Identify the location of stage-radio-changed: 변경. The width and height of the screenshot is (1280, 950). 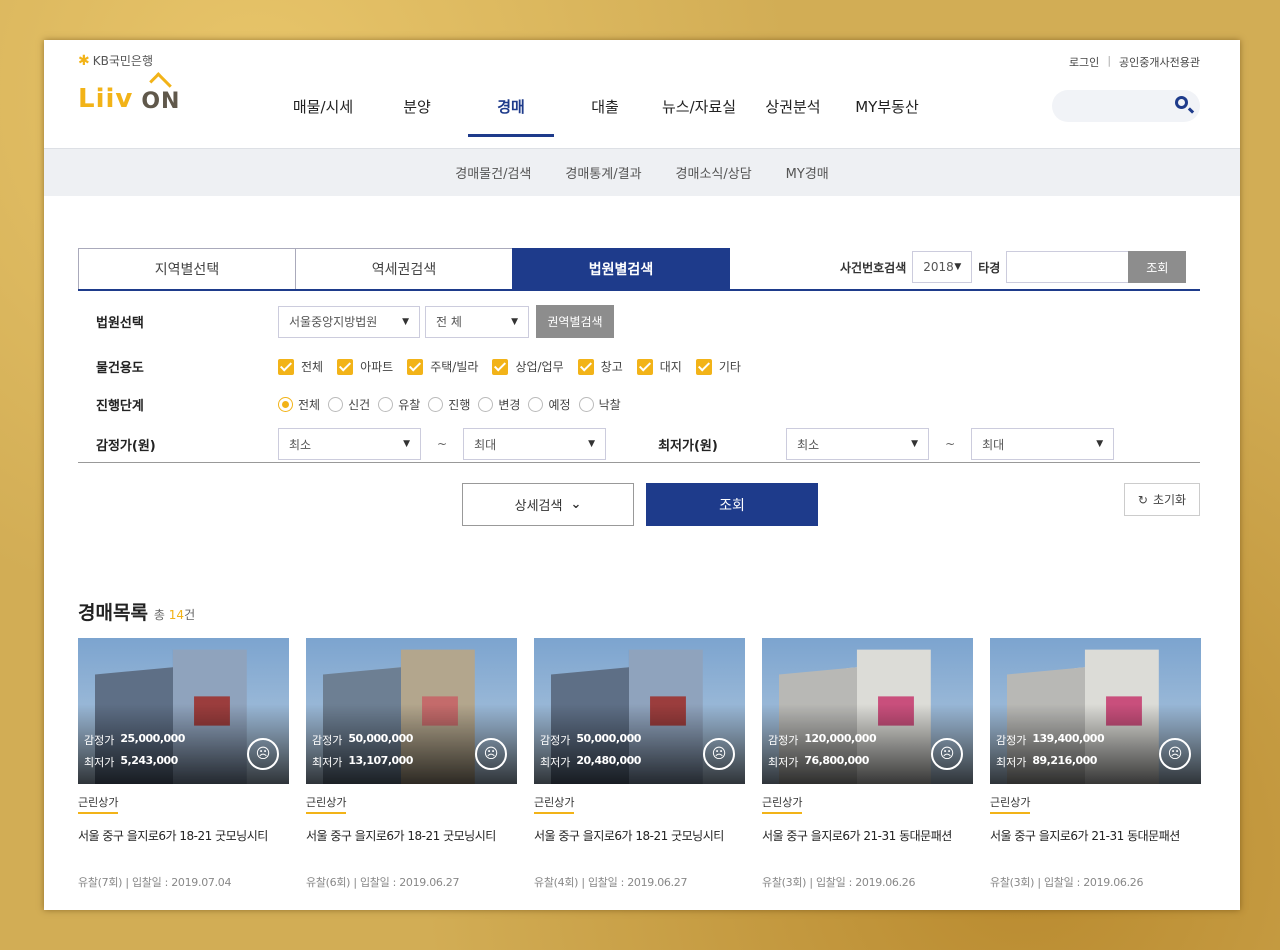
(499, 404).